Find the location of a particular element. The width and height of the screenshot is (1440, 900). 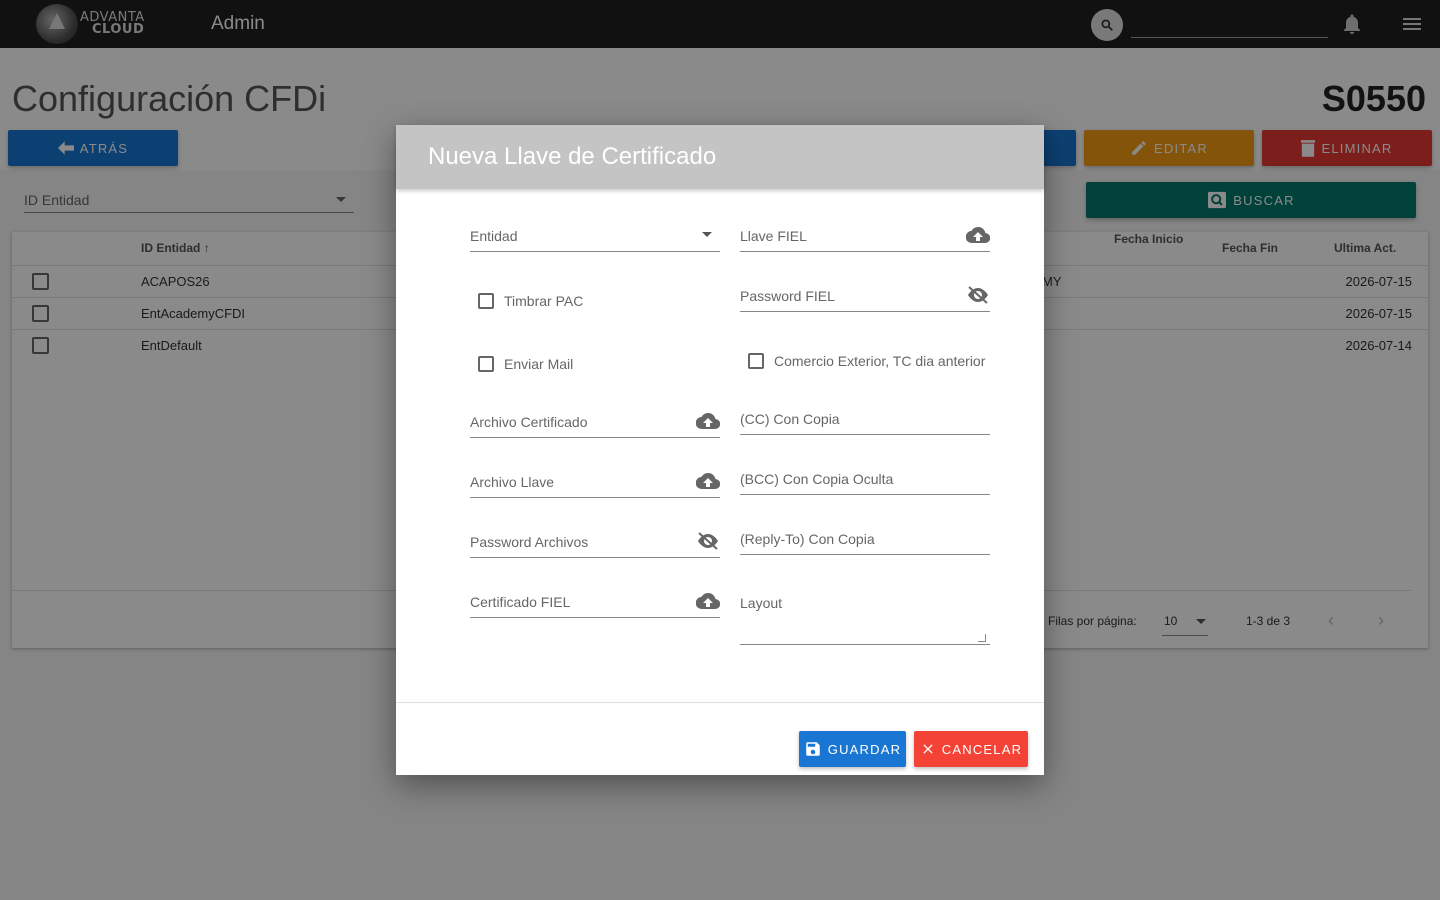

bcc-label: (BCC) Con Copia Oculta is located at coordinates (817, 479).